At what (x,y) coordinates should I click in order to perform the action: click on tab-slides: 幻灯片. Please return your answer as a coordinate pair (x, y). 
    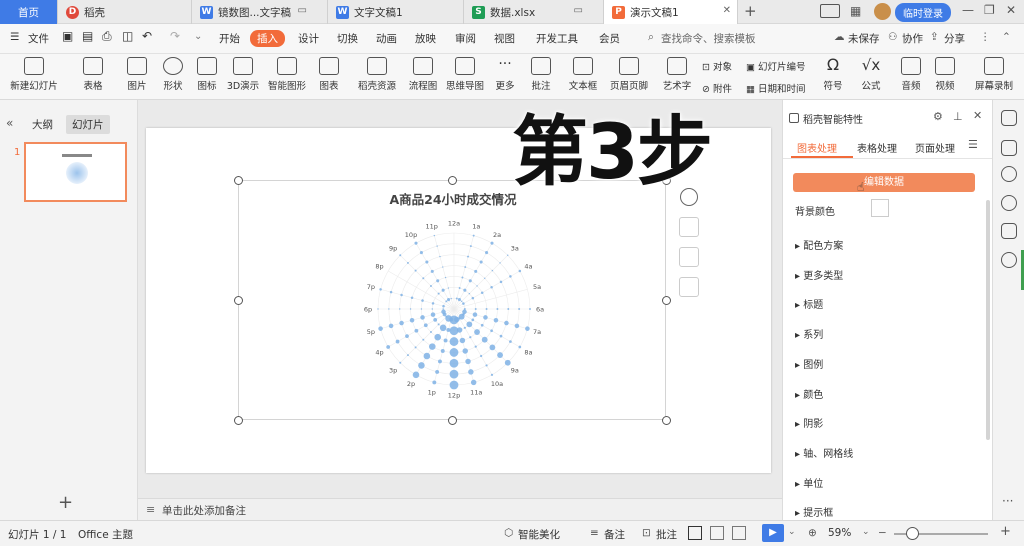
    Looking at the image, I should click on (88, 124).